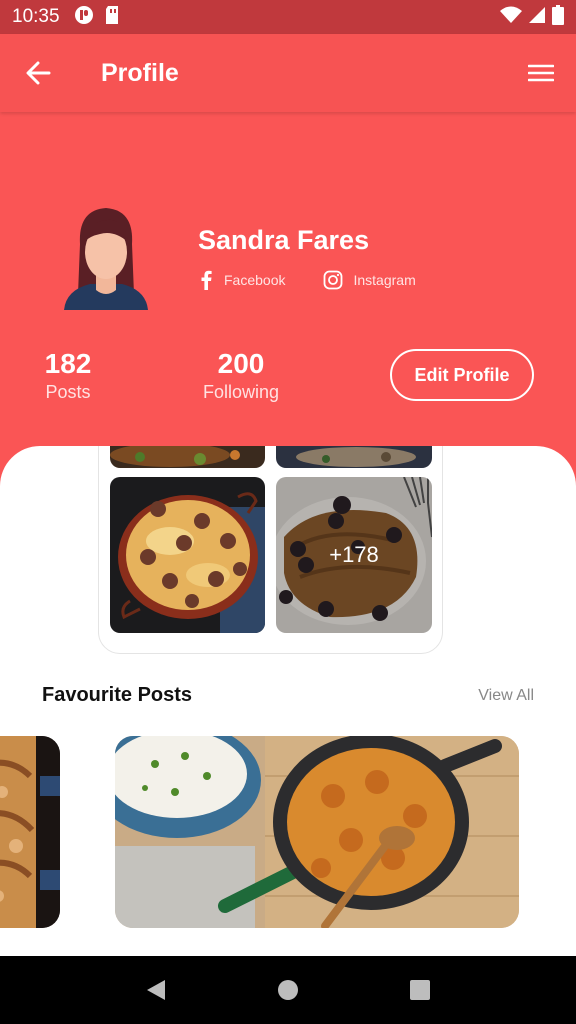 The width and height of the screenshot is (576, 1024). I want to click on hamburger-menu-icon, so click(541, 73).